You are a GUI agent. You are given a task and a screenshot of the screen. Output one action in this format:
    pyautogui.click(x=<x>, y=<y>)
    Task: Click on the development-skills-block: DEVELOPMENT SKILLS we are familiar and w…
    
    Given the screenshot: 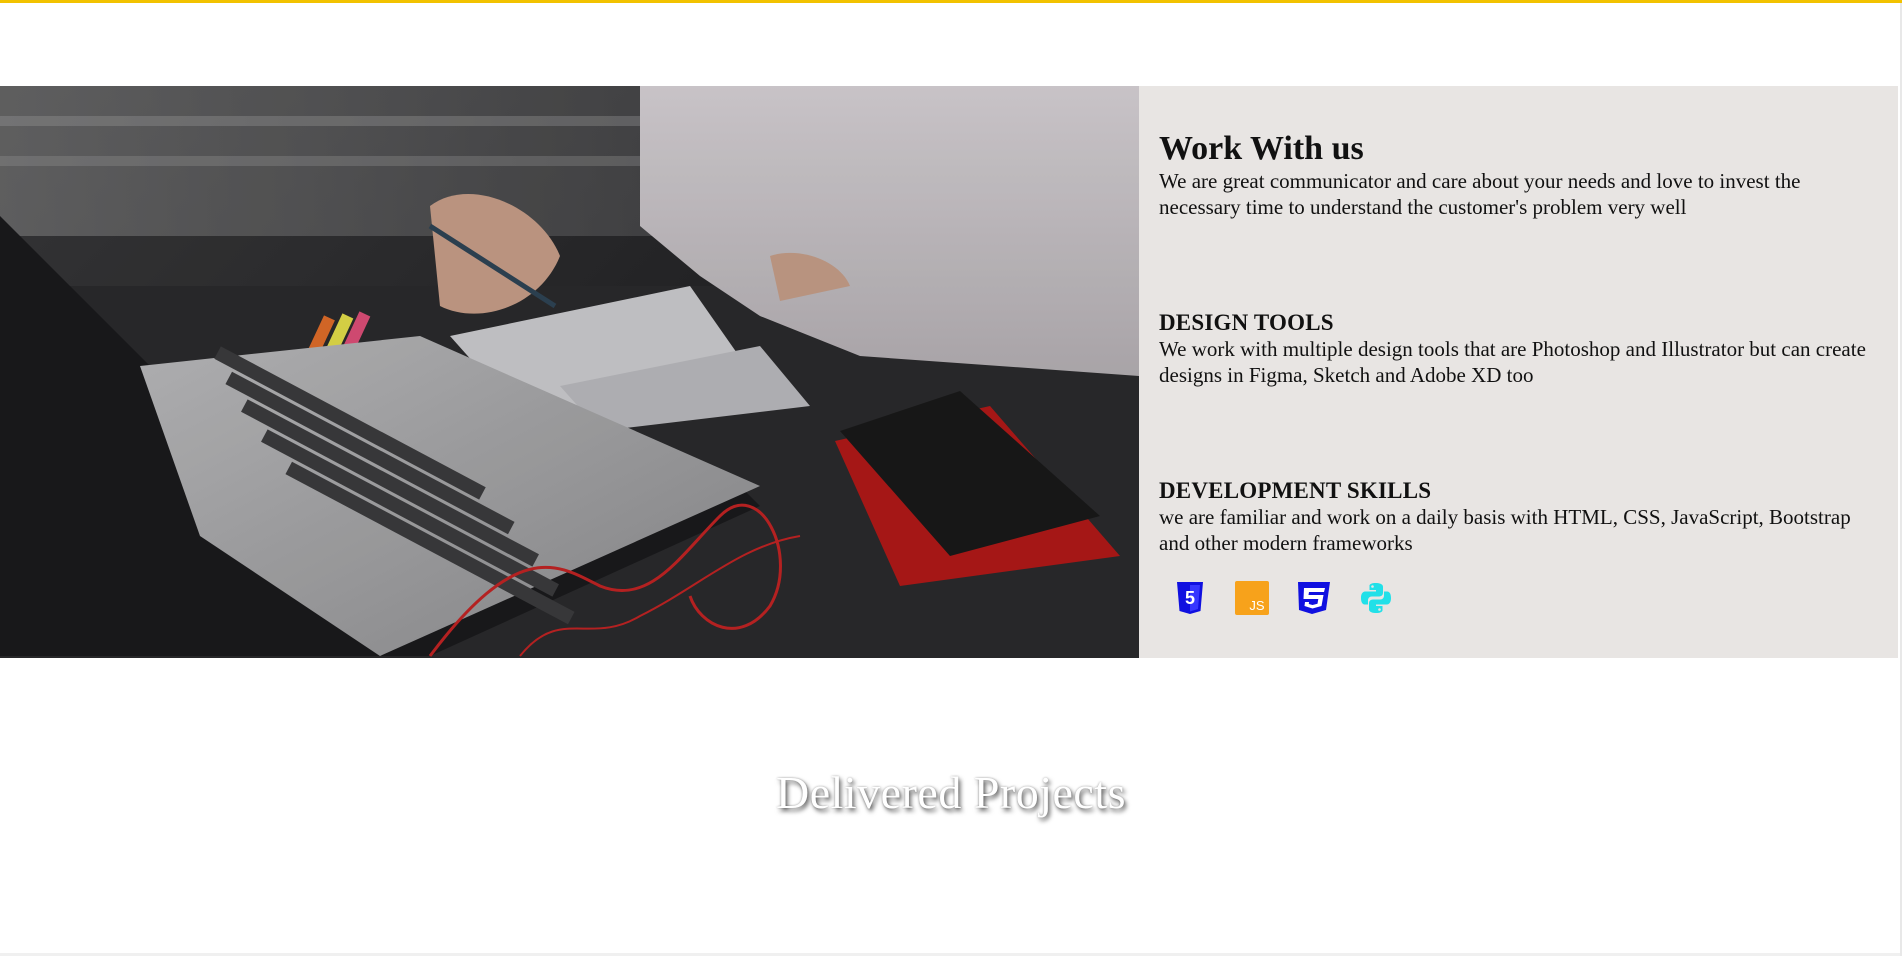 What is the action you would take?
    pyautogui.click(x=1518, y=517)
    